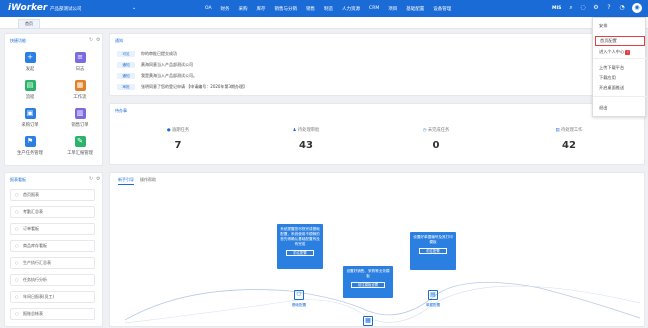 The height and width of the screenshot is (328, 648). I want to click on notice-badge: 可见, so click(126, 54).